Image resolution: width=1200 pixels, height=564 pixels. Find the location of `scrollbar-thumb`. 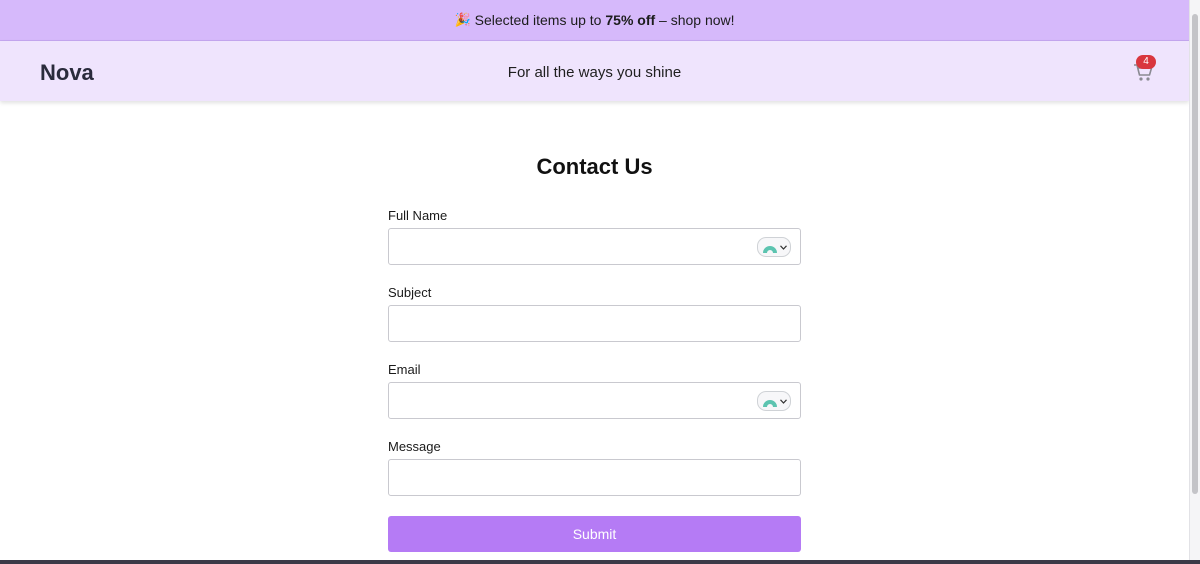

scrollbar-thumb is located at coordinates (1195, 254).